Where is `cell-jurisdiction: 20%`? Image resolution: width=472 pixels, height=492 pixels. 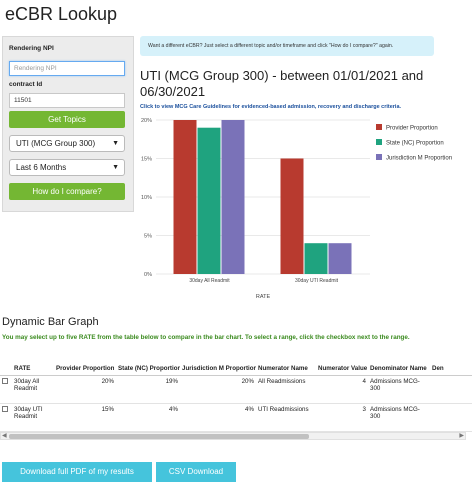 cell-jurisdiction: 20% is located at coordinates (218, 389).